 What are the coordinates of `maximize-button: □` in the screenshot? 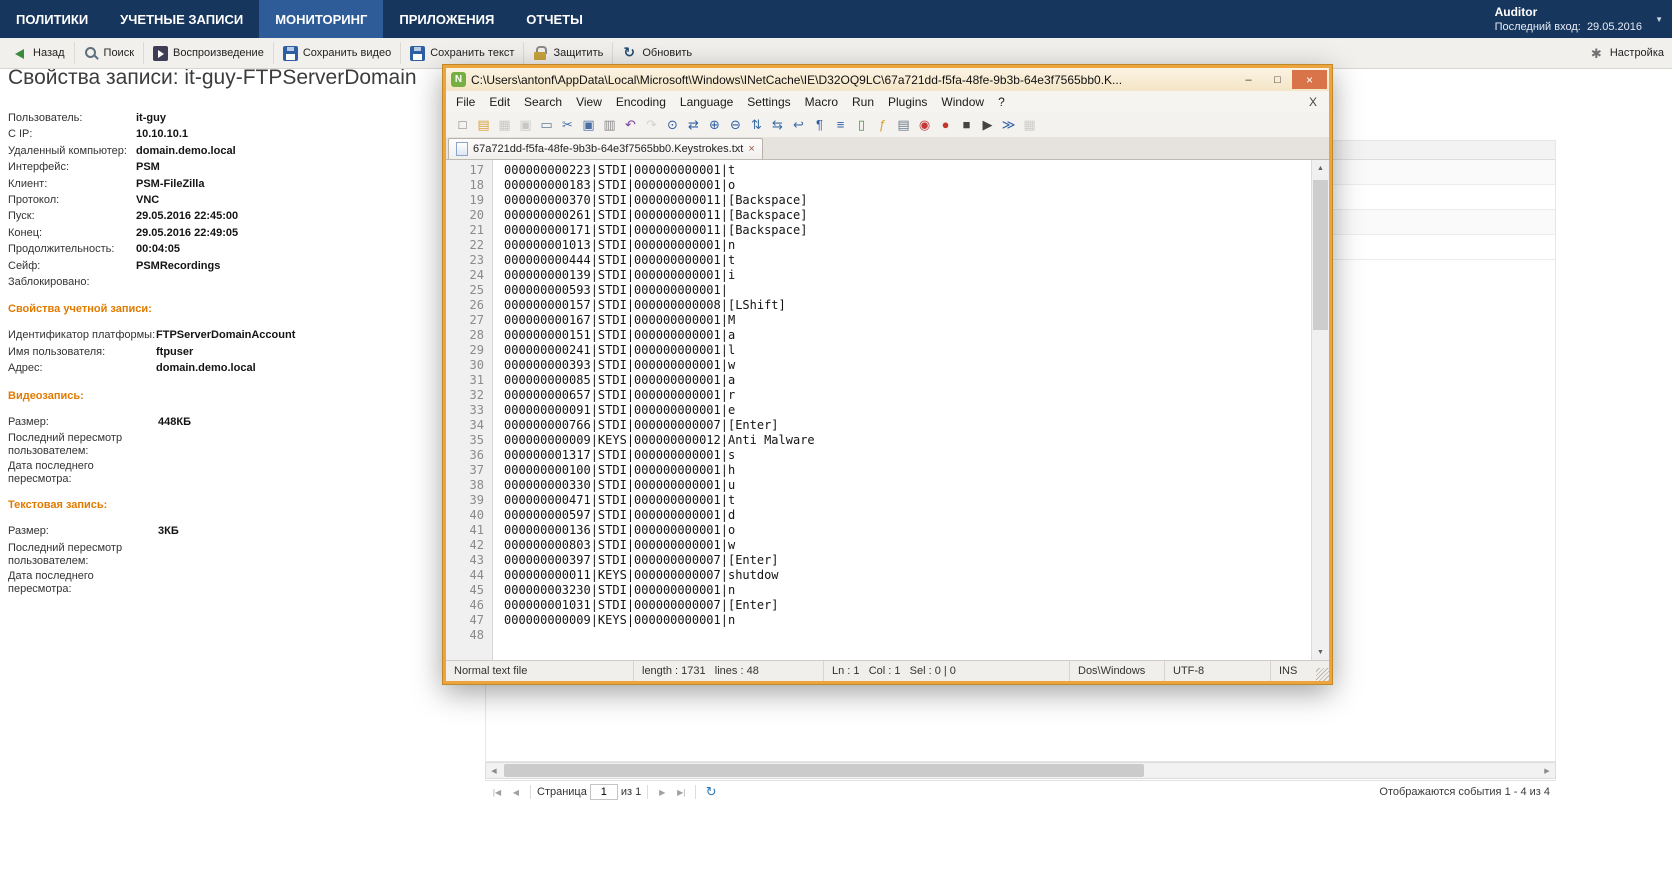 It's located at (1277, 79).